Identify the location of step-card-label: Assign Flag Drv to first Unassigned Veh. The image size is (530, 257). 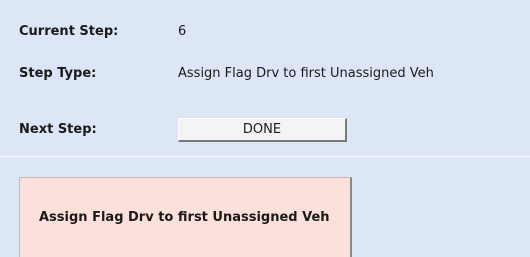
(184, 217).